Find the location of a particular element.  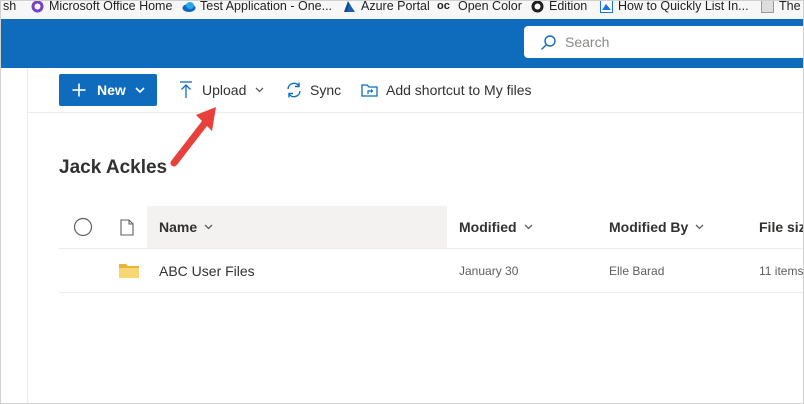

bookmark-open-color: oc Open Color is located at coordinates (479, 8).